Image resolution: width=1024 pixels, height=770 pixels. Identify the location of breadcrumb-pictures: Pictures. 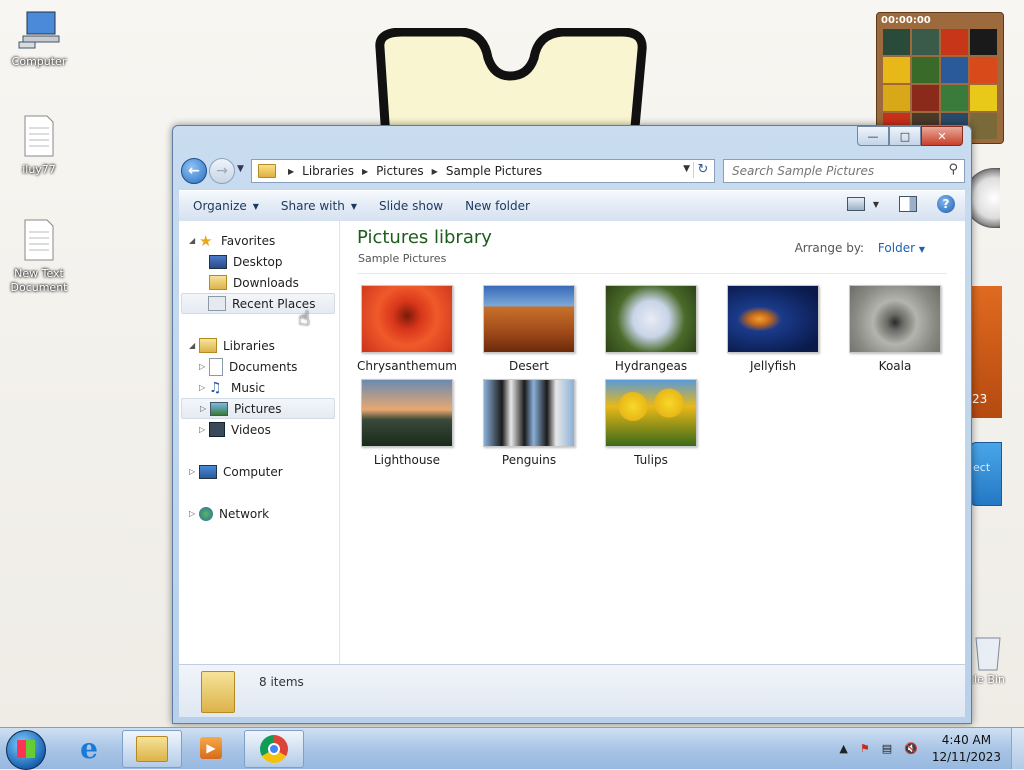
(400, 171).